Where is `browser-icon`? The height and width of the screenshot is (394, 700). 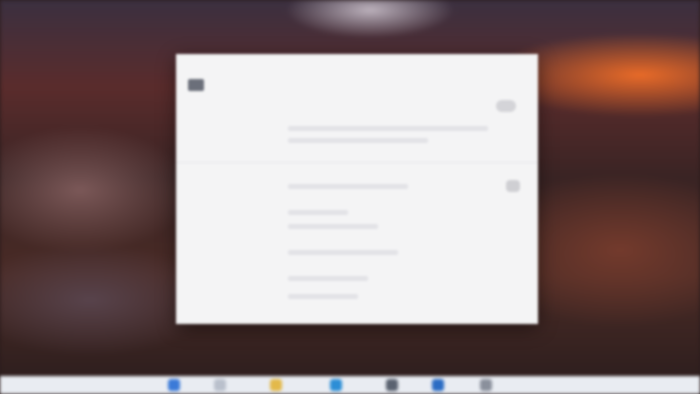 browser-icon is located at coordinates (336, 385).